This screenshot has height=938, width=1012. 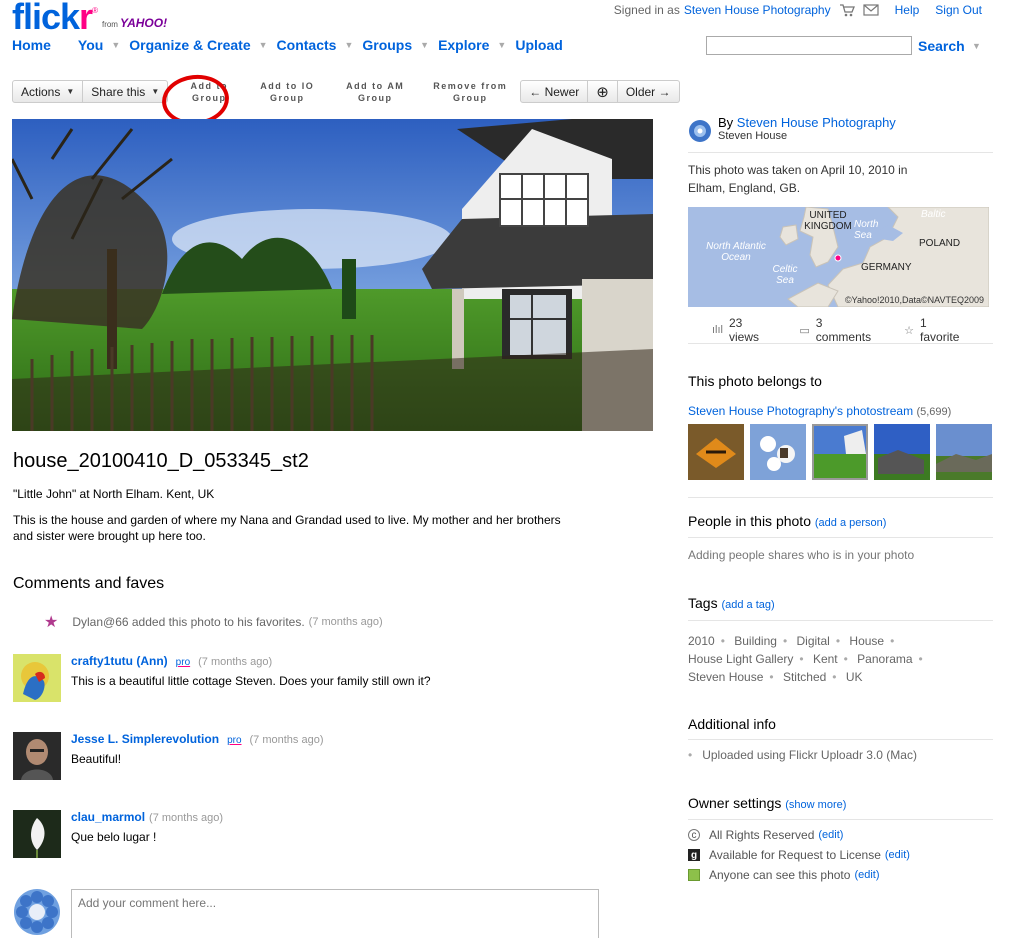 What do you see at coordinates (785, 275) in the screenshot?
I see `map-label: Celtic Sea` at bounding box center [785, 275].